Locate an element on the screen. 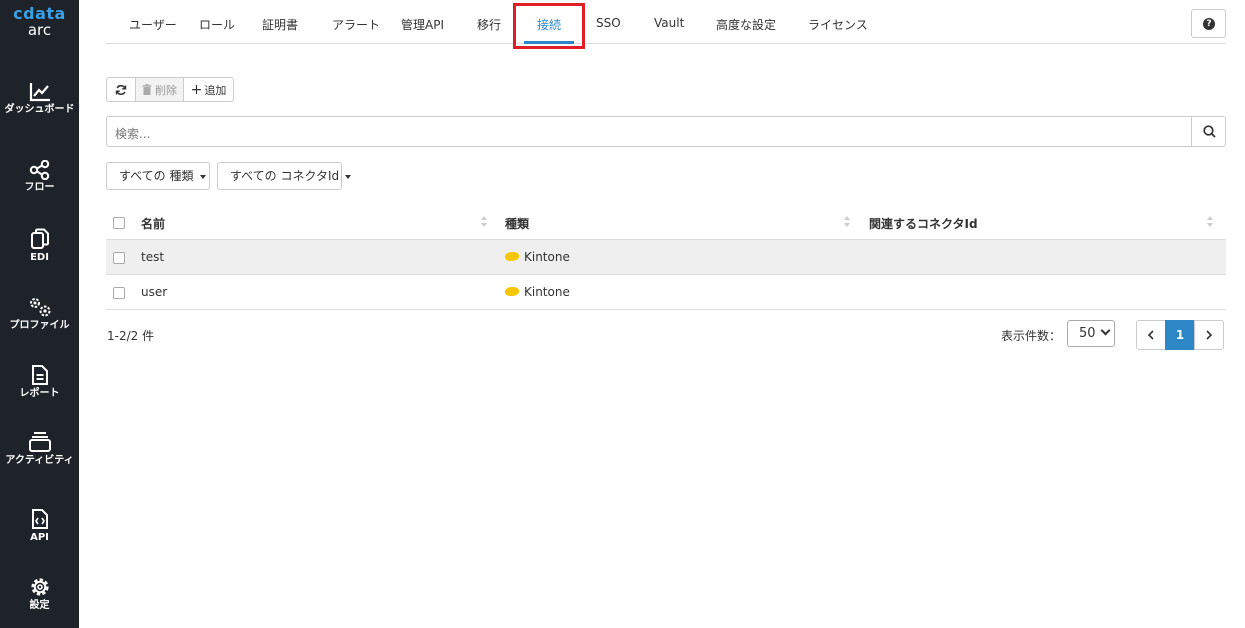  toolbar: 削除 + 追加 is located at coordinates (170, 89).